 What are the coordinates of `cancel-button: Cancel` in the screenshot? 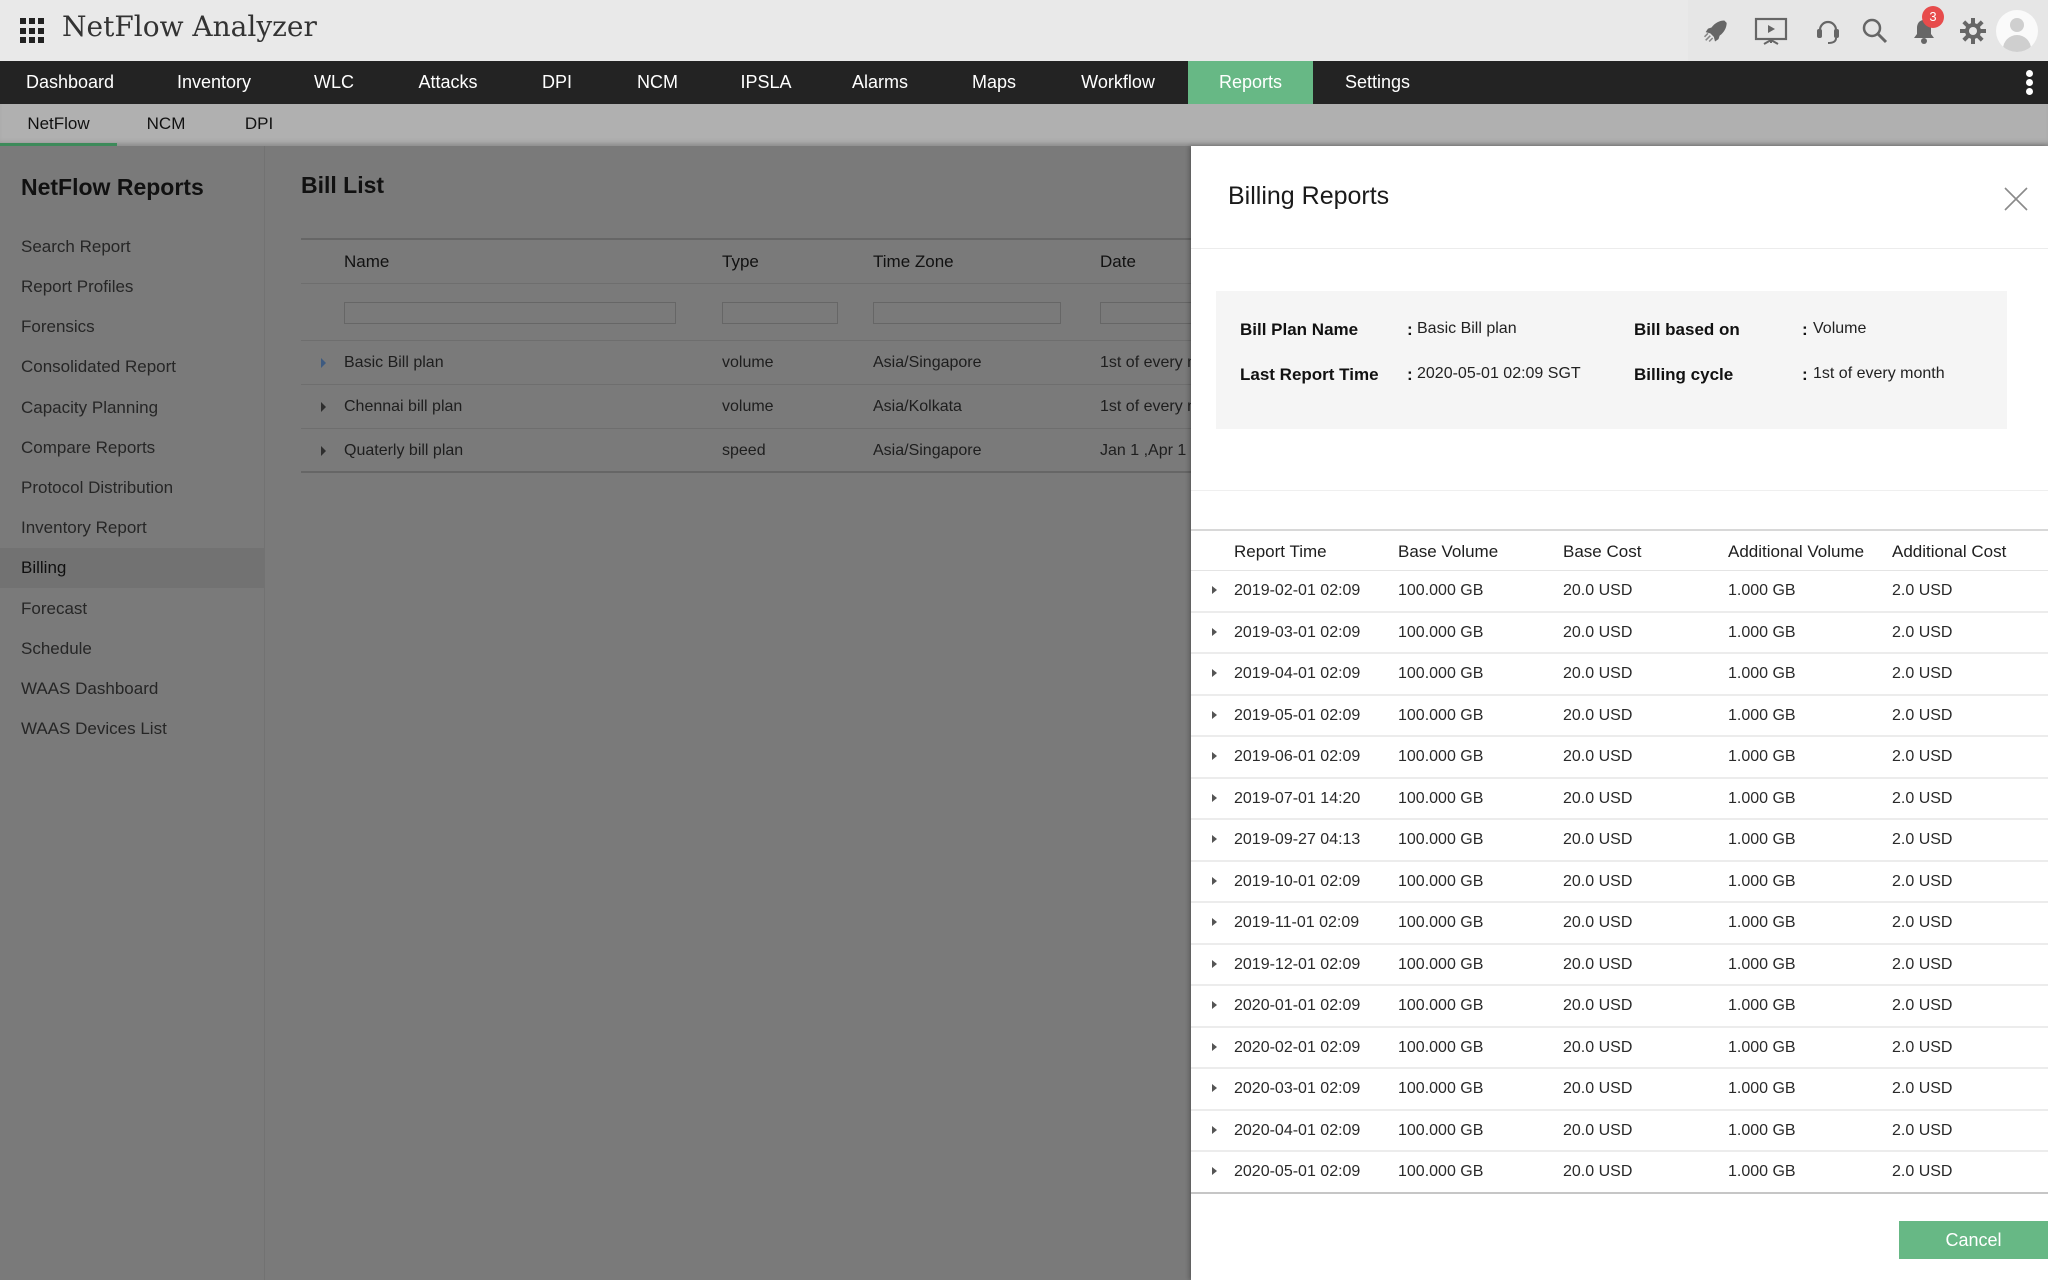 It's located at (1973, 1240).